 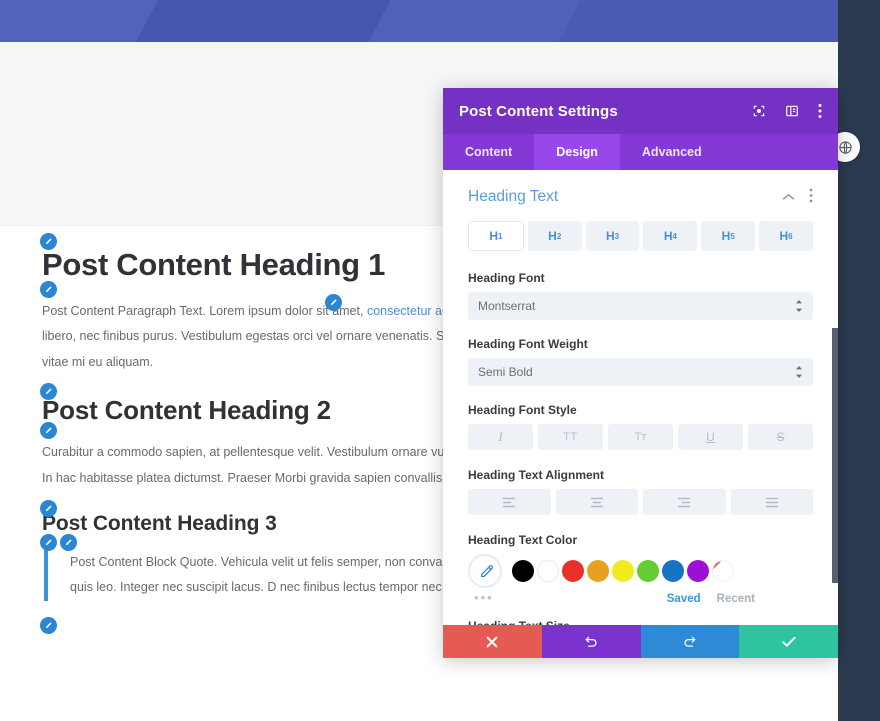 What do you see at coordinates (573, 571) in the screenshot?
I see `swatch-red` at bounding box center [573, 571].